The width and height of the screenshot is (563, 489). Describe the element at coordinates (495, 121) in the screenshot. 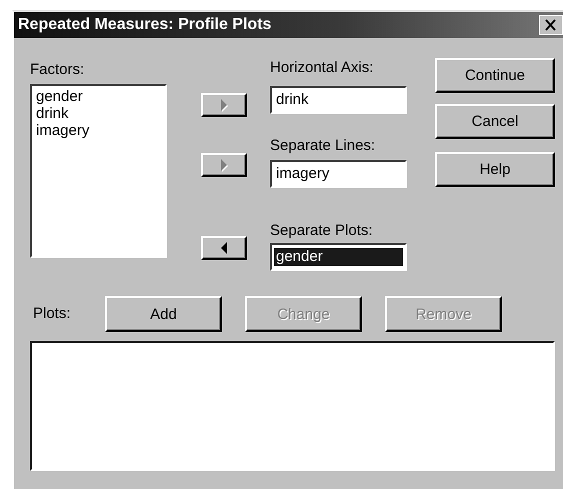

I see `dialog-button: Cancel` at that location.